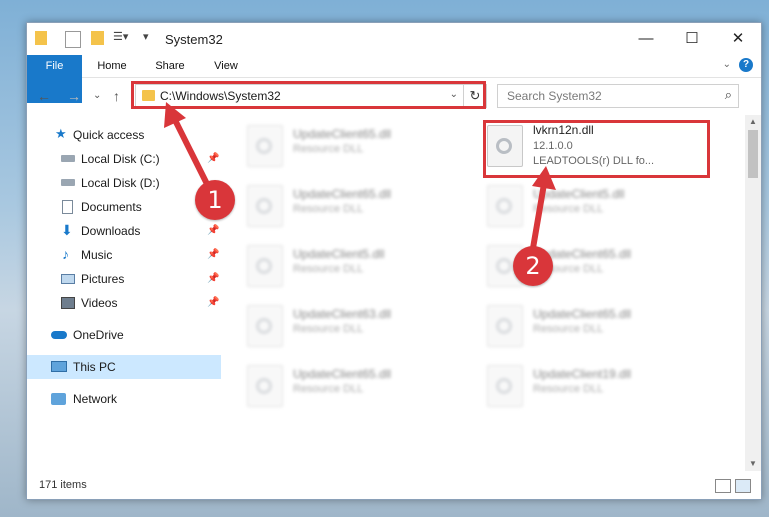  What do you see at coordinates (67, 207) in the screenshot?
I see `document-icon` at bounding box center [67, 207].